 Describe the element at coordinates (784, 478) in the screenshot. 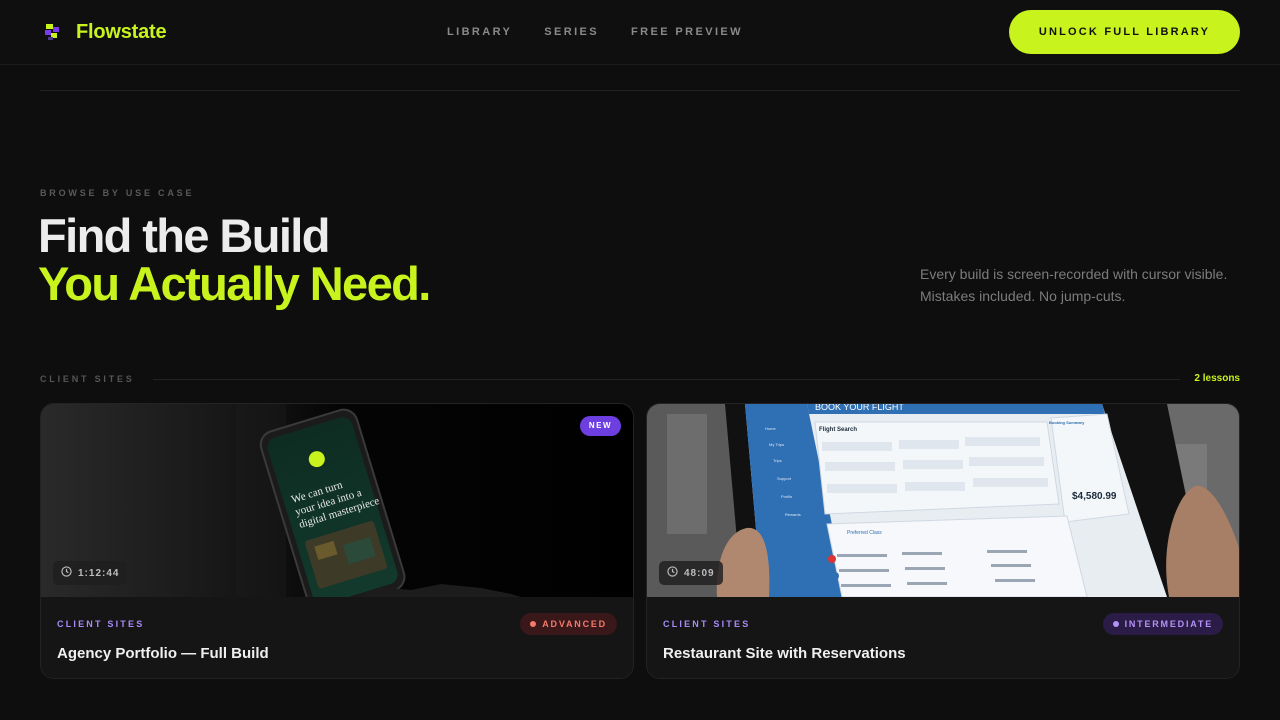

I see `svg-text: Support` at that location.